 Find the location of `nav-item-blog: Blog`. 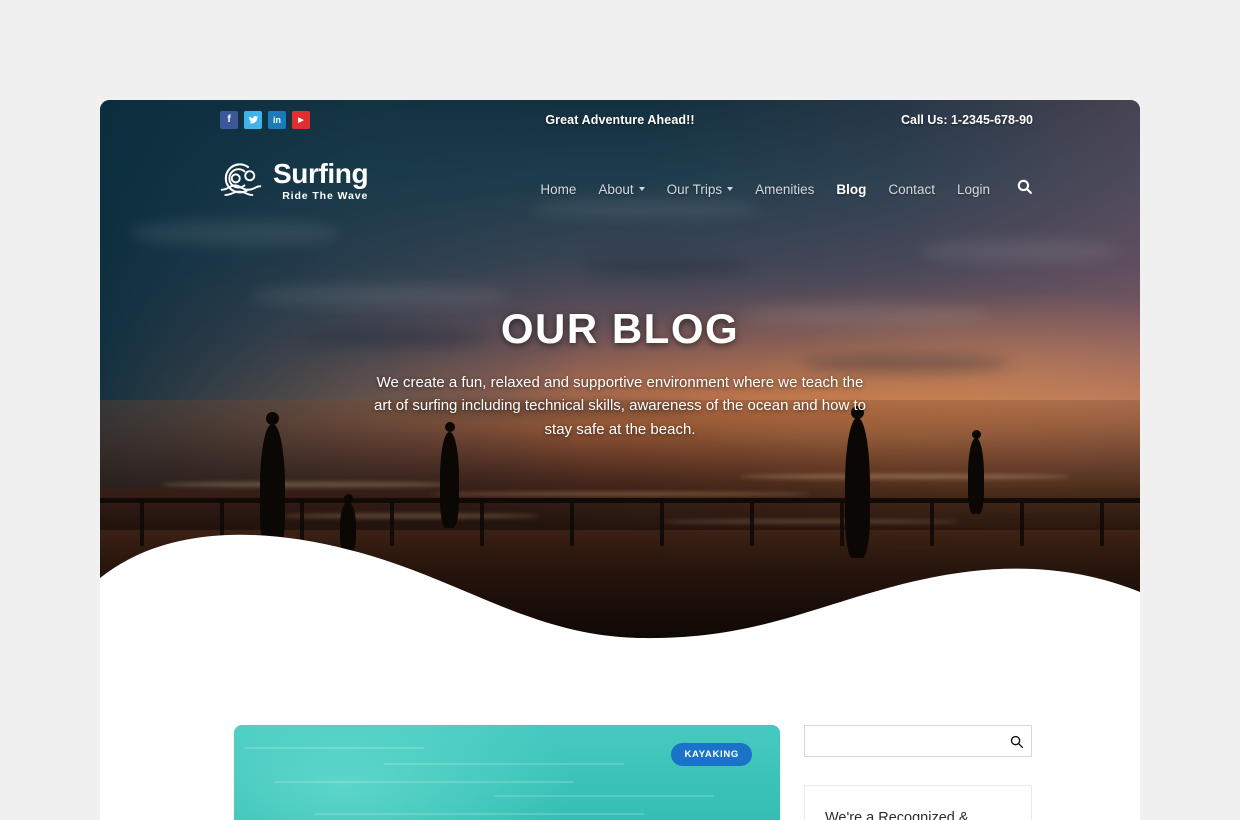

nav-item-blog: Blog is located at coordinates (851, 189).